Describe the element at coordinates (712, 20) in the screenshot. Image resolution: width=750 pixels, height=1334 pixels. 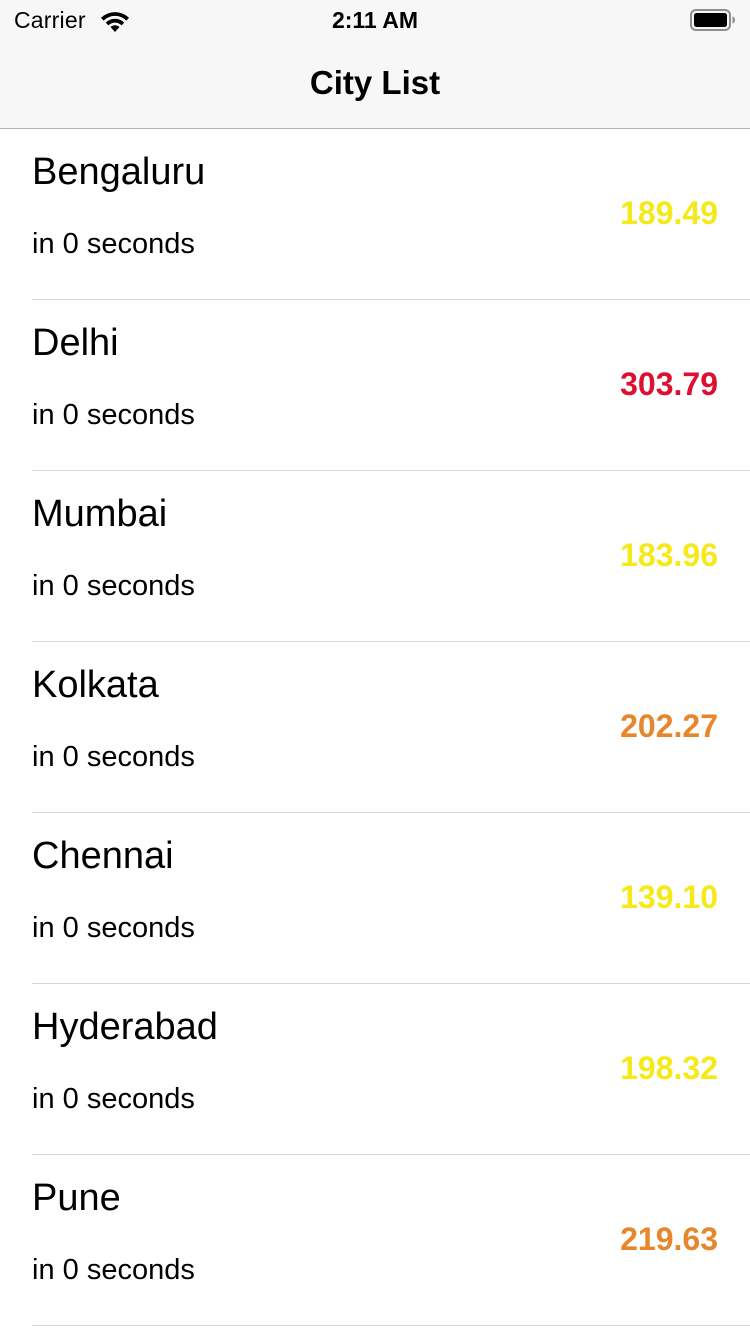
I see `battery-icon` at that location.